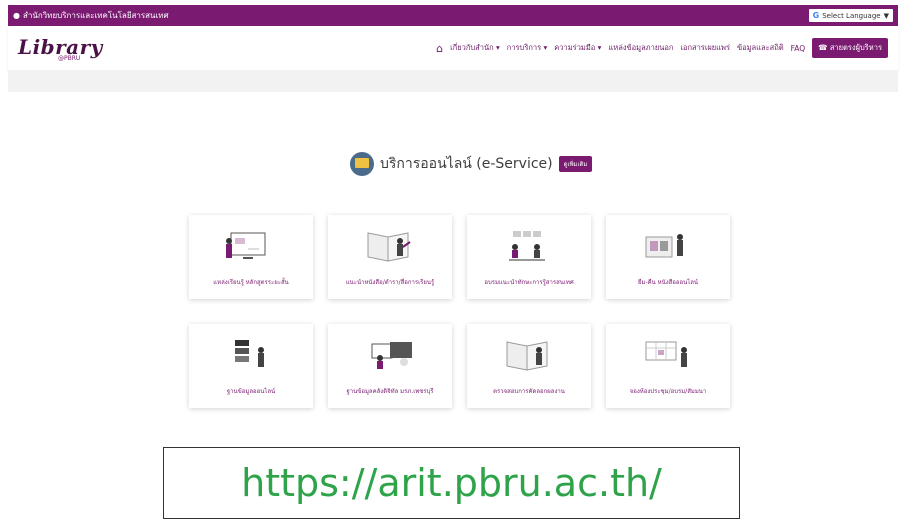  What do you see at coordinates (668, 391) in the screenshot?
I see `service-label: จองห้องประชุม/อบรม/สัมมนา` at bounding box center [668, 391].